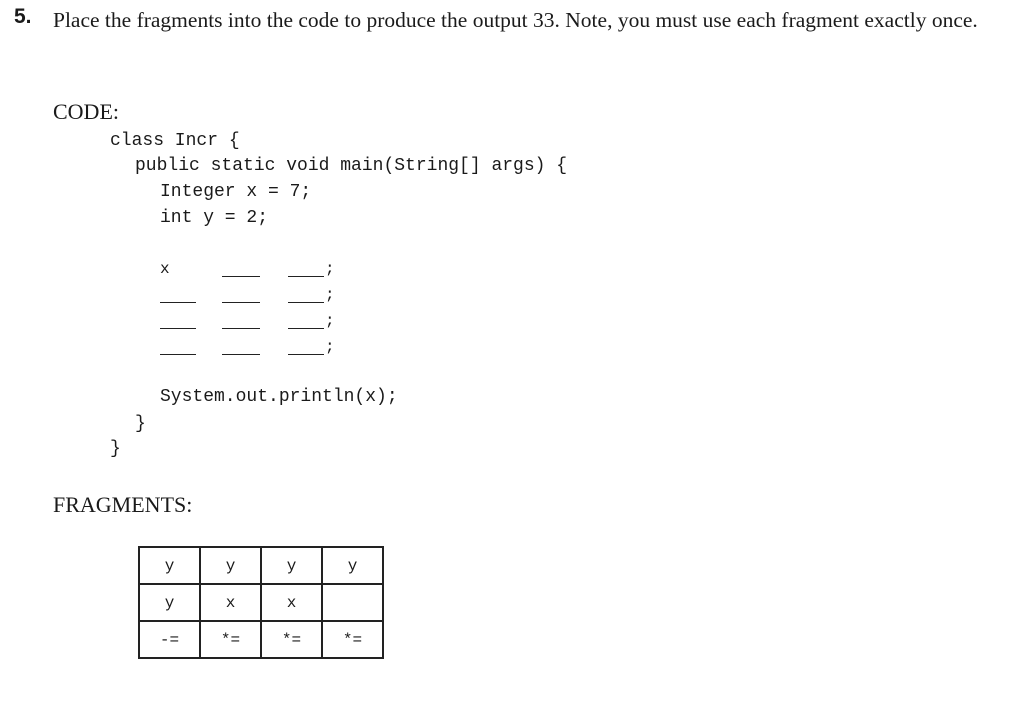 Image resolution: width=1018 pixels, height=705 pixels. What do you see at coordinates (279, 397) in the screenshot?
I see `code-line-println: System.out.println(x);` at bounding box center [279, 397].